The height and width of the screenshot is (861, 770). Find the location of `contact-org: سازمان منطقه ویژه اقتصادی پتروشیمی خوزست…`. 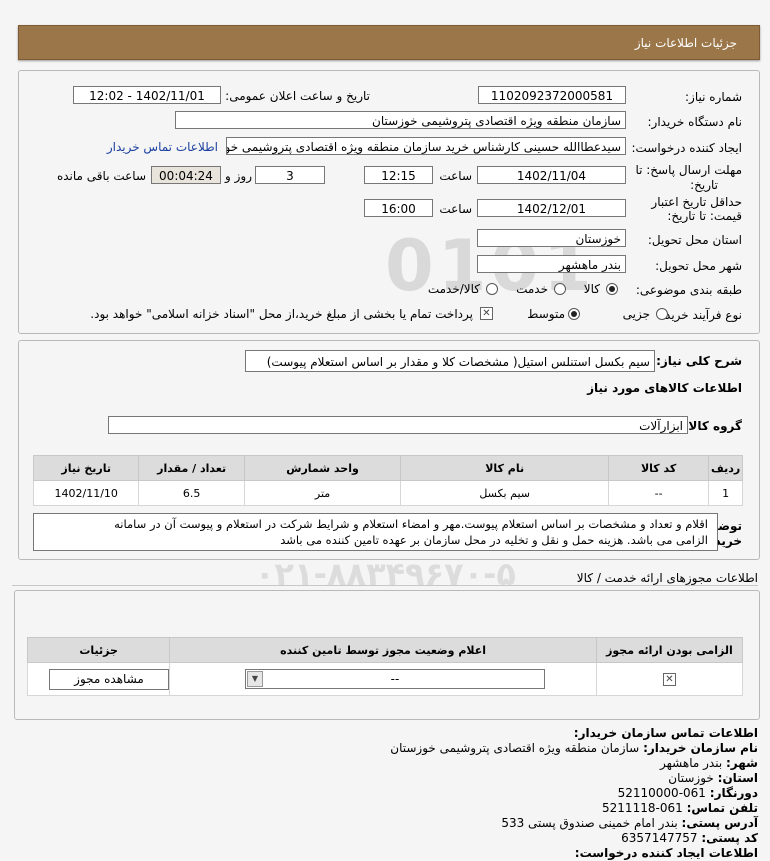

contact-org: سازمان منطقه ویژه اقتصادی پتروشیمی خوزست… is located at coordinates (515, 748).